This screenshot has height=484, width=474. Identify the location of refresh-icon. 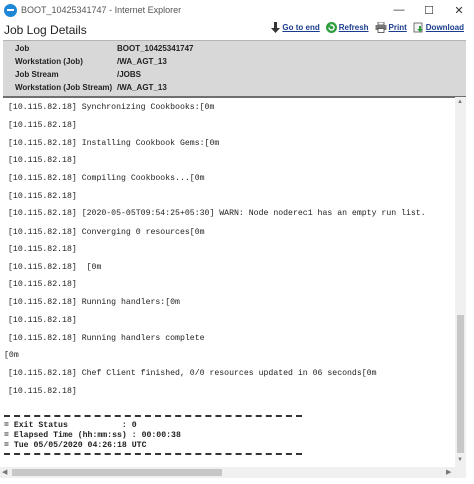
(331, 27).